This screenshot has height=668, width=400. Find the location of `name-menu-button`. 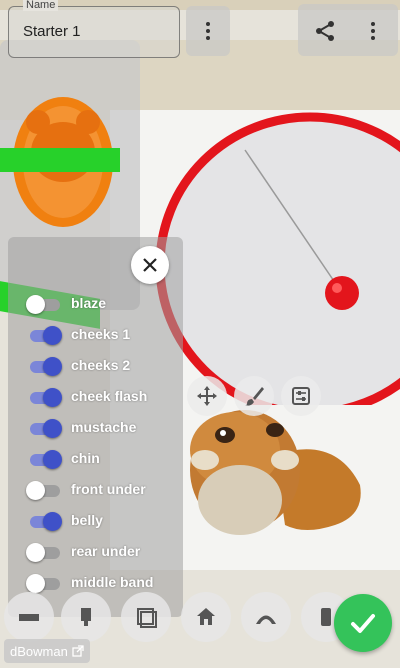

name-menu-button is located at coordinates (208, 31).